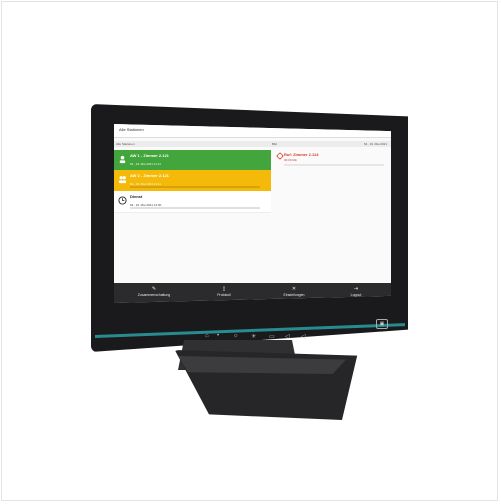 The image size is (501, 504). Describe the element at coordinates (301, 154) in the screenshot. I see `call-title: Ruf: Zimmer 2.114` at that location.